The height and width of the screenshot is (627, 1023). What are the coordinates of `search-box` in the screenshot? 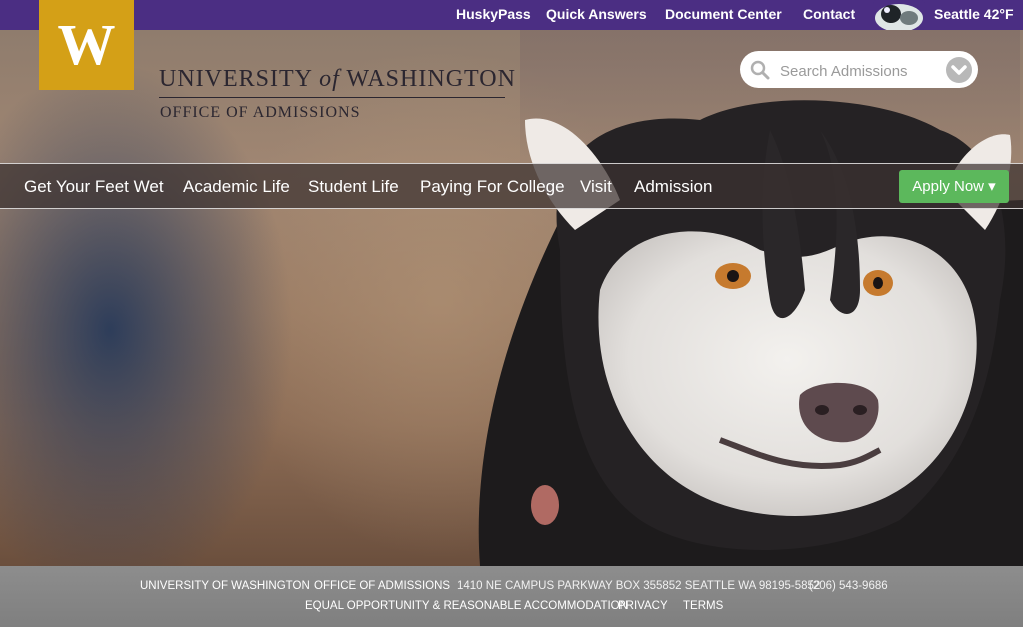 It's located at (859, 69).